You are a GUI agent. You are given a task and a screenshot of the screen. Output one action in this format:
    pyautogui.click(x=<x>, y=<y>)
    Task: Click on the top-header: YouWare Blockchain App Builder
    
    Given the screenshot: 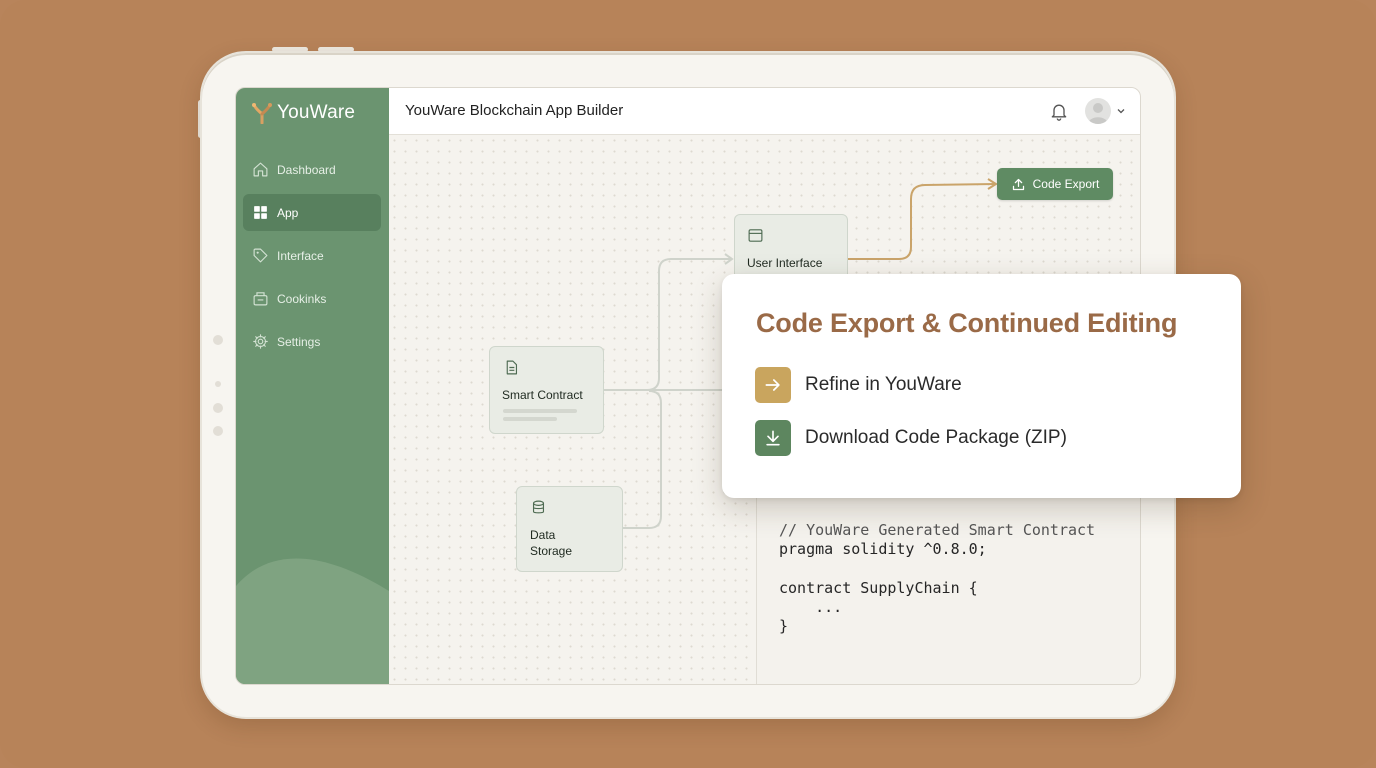 What is the action you would take?
    pyautogui.click(x=764, y=111)
    